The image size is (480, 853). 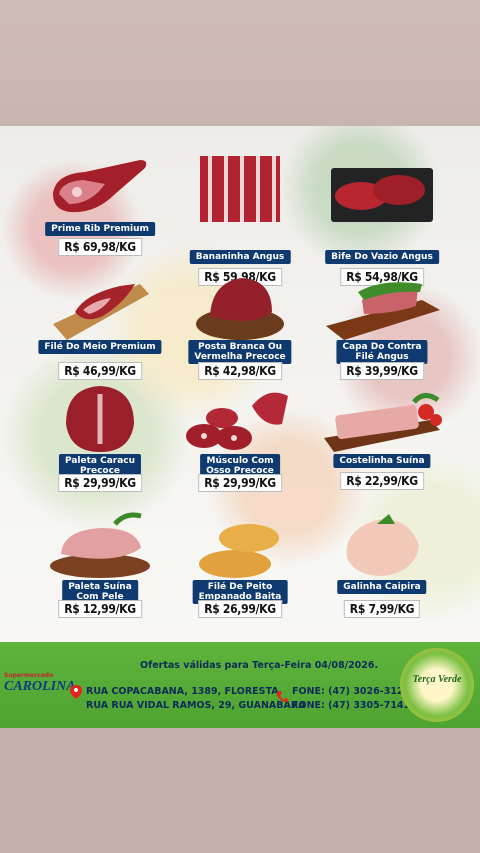 What do you see at coordinates (100, 371) in the screenshot?
I see `product-price: R$ 46,99/KG` at bounding box center [100, 371].